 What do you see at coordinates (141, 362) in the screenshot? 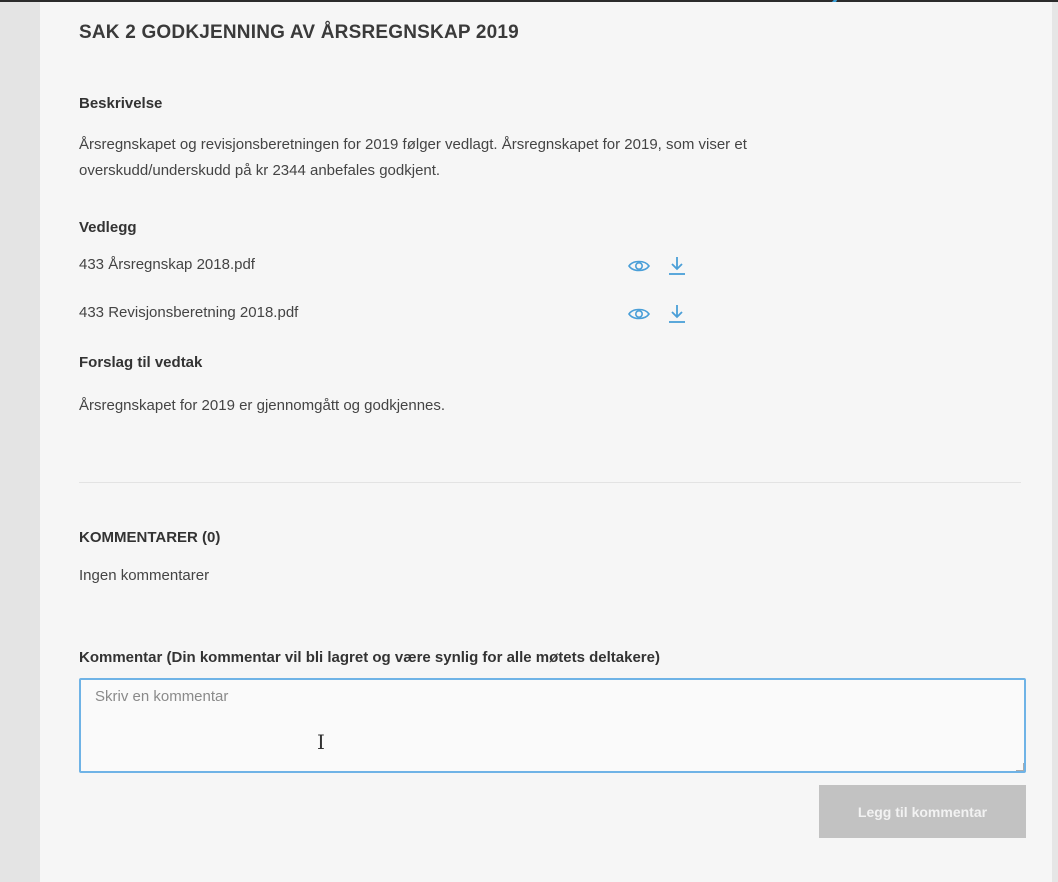
I see `proposal-label: Forslag til vedtak` at bounding box center [141, 362].